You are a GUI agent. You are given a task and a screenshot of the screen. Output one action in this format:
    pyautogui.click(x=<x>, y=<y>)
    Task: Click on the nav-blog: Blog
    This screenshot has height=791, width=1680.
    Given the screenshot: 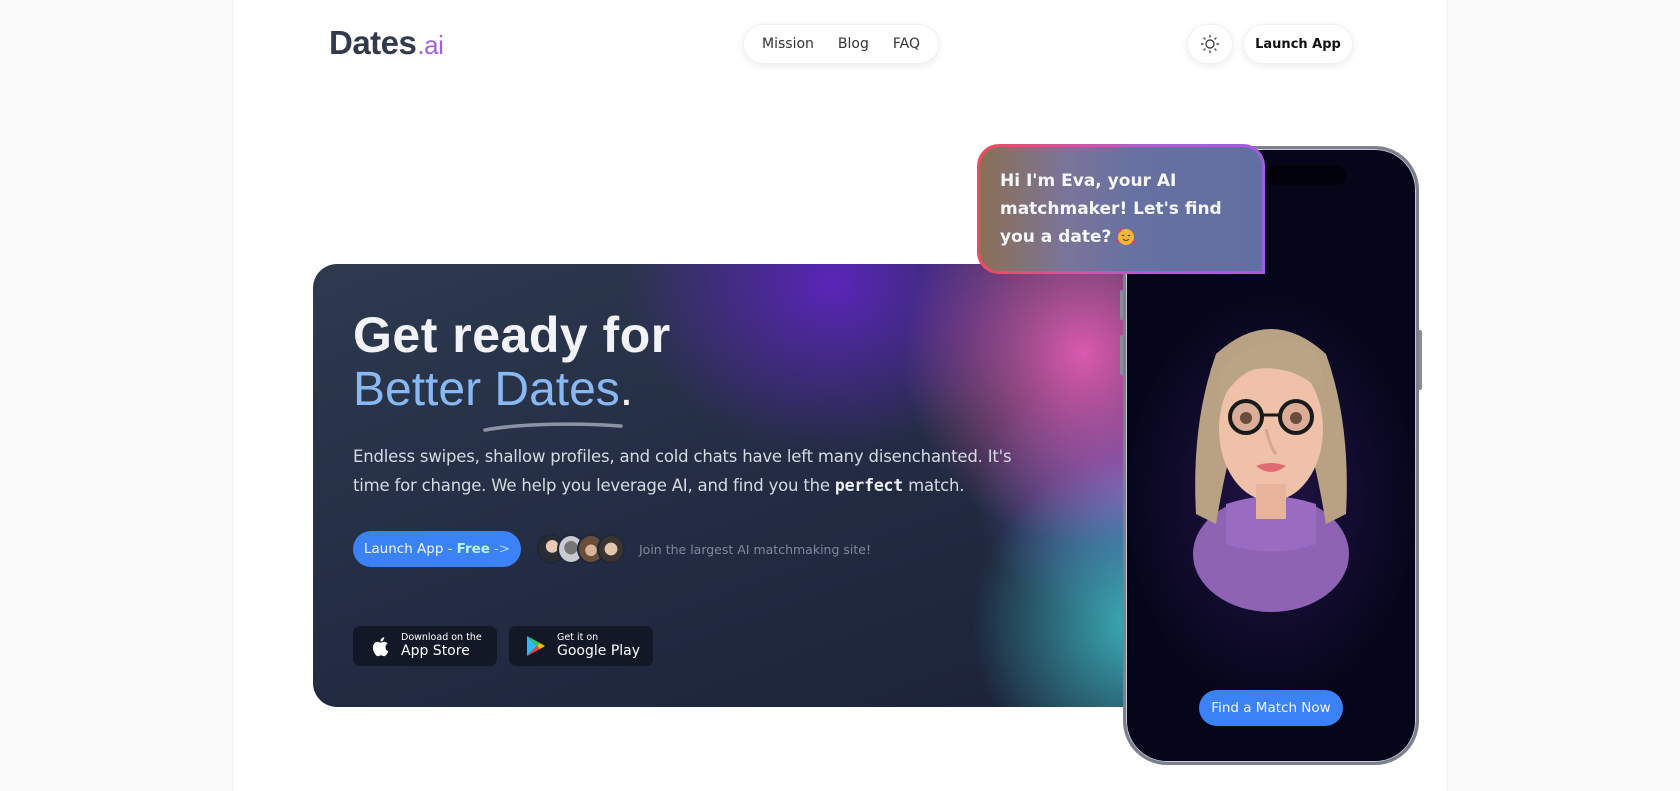 What is the action you would take?
    pyautogui.click(x=853, y=44)
    